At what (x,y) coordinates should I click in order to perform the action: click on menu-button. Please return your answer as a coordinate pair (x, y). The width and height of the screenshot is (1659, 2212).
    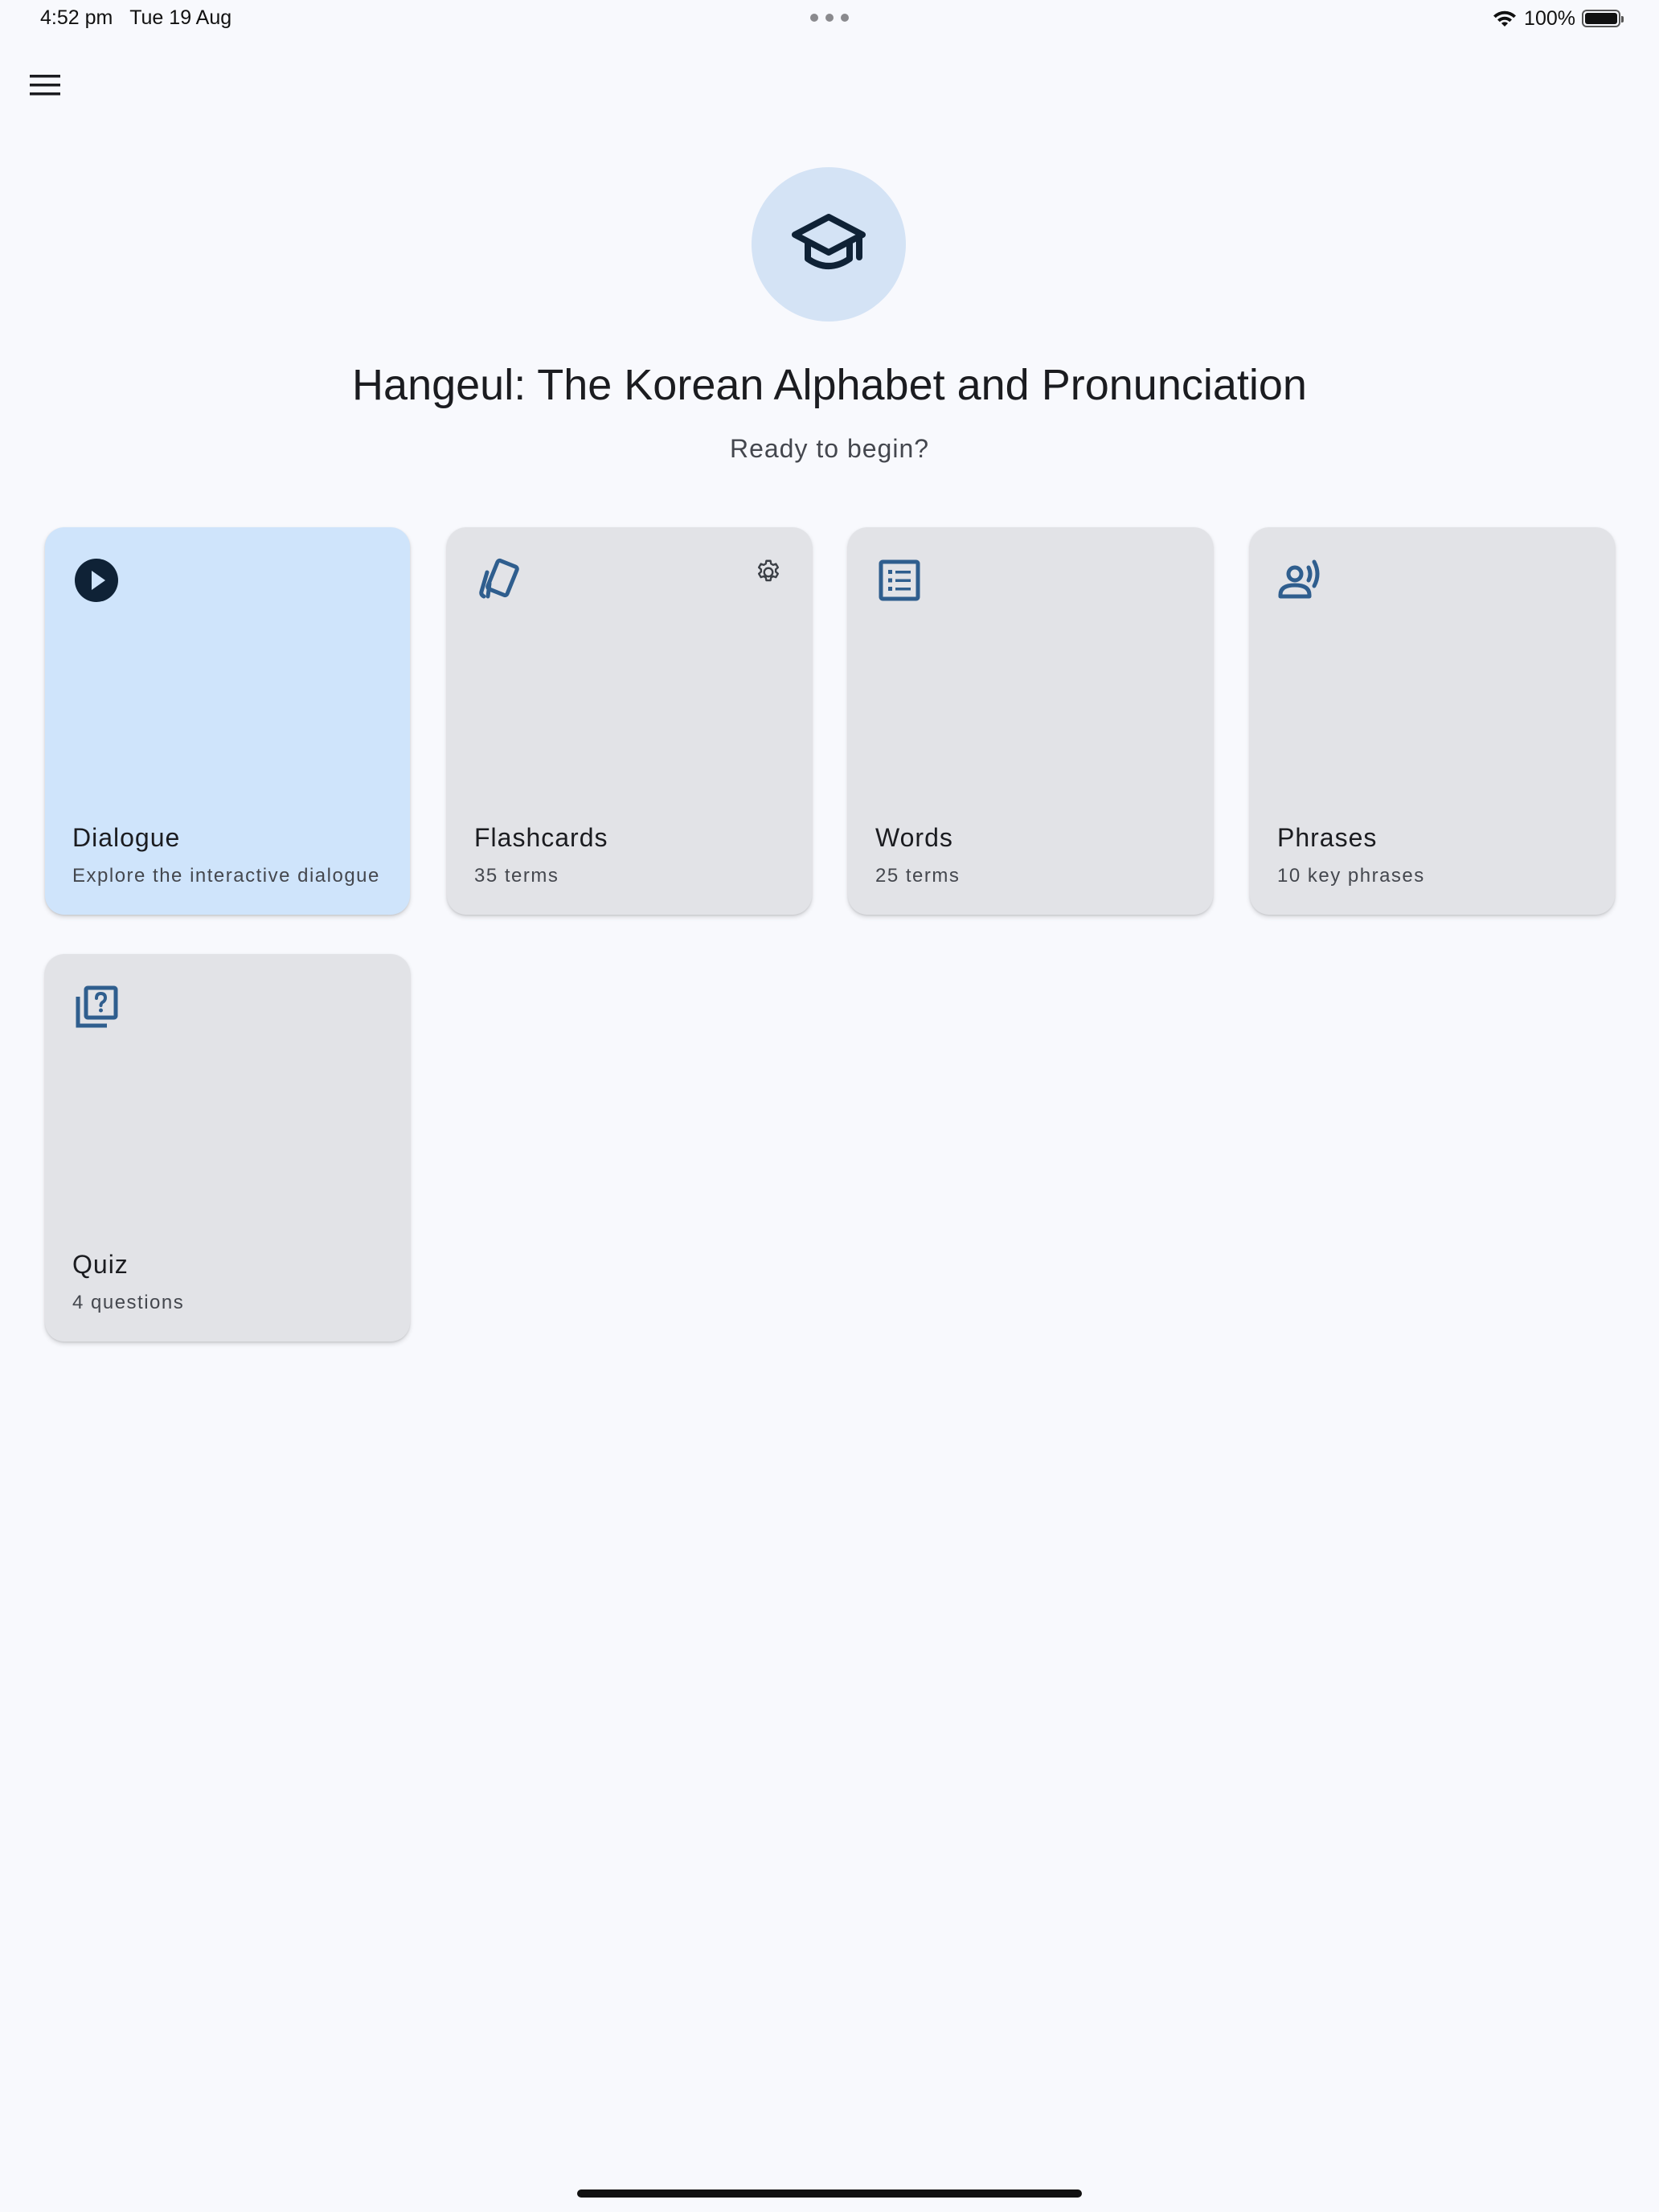
    Looking at the image, I should click on (45, 85).